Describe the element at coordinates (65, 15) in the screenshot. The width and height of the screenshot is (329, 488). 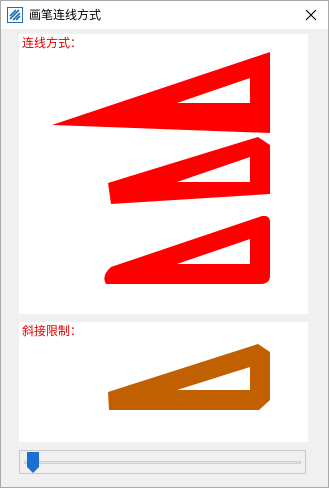
I see `window-title: 画笔连线方式` at that location.